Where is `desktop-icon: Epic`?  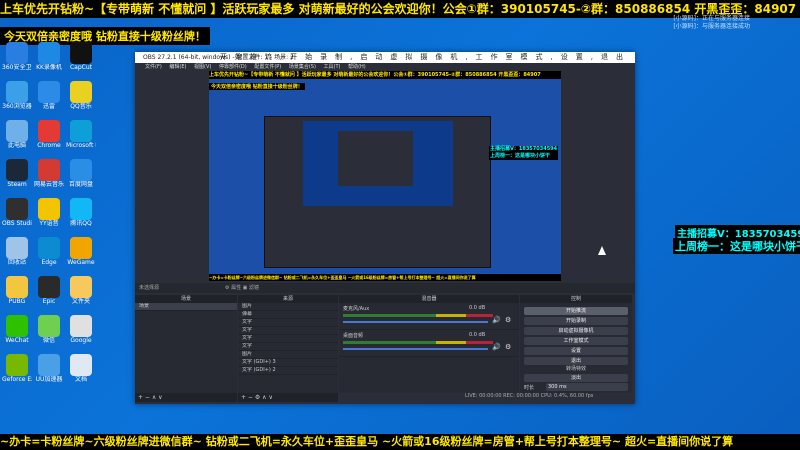
desktop-icon: Epic is located at coordinates (49, 291).